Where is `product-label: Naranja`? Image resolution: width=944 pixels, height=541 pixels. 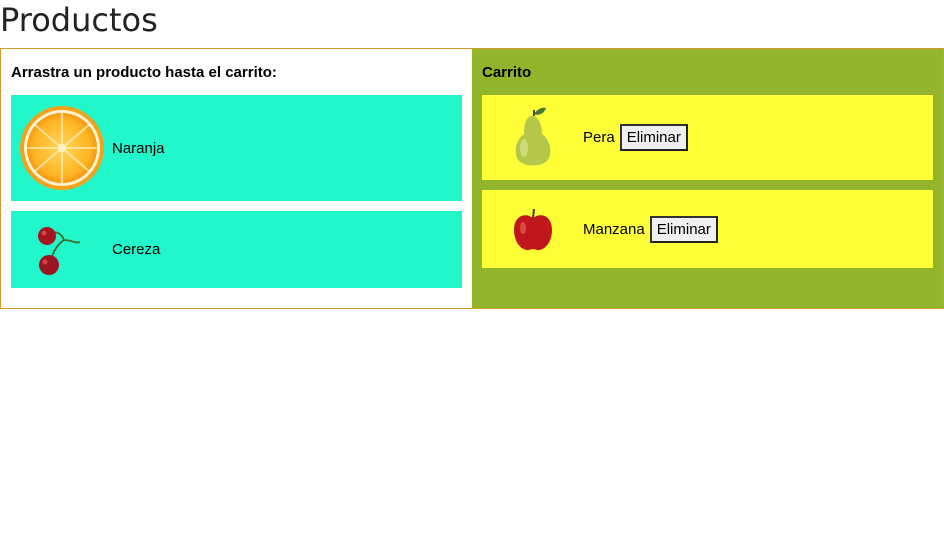 product-label: Naranja is located at coordinates (138, 148).